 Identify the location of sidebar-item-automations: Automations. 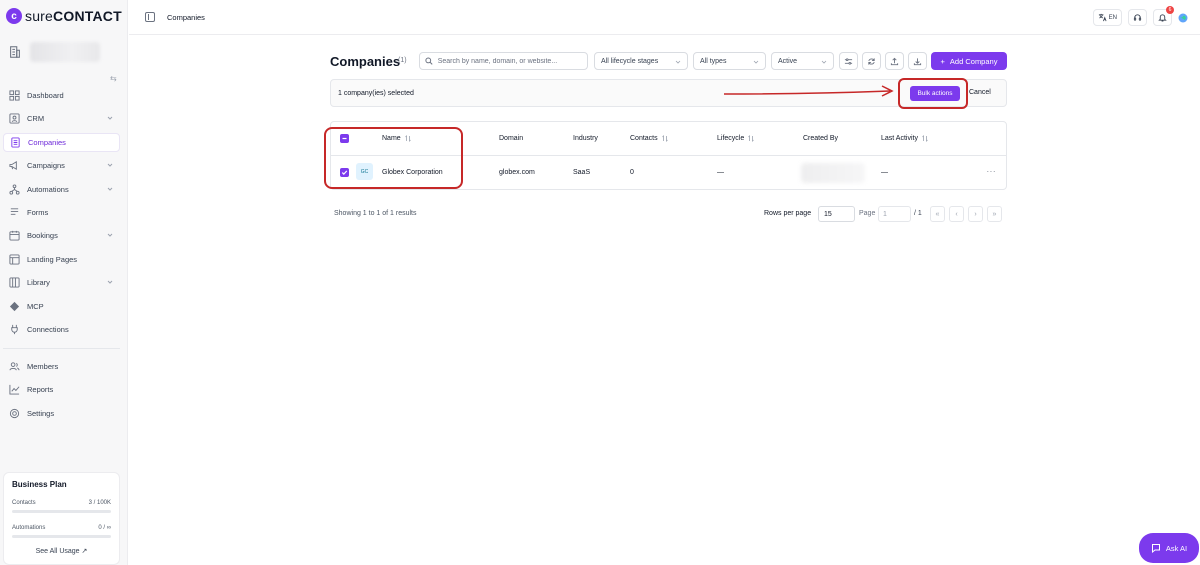
(61, 189).